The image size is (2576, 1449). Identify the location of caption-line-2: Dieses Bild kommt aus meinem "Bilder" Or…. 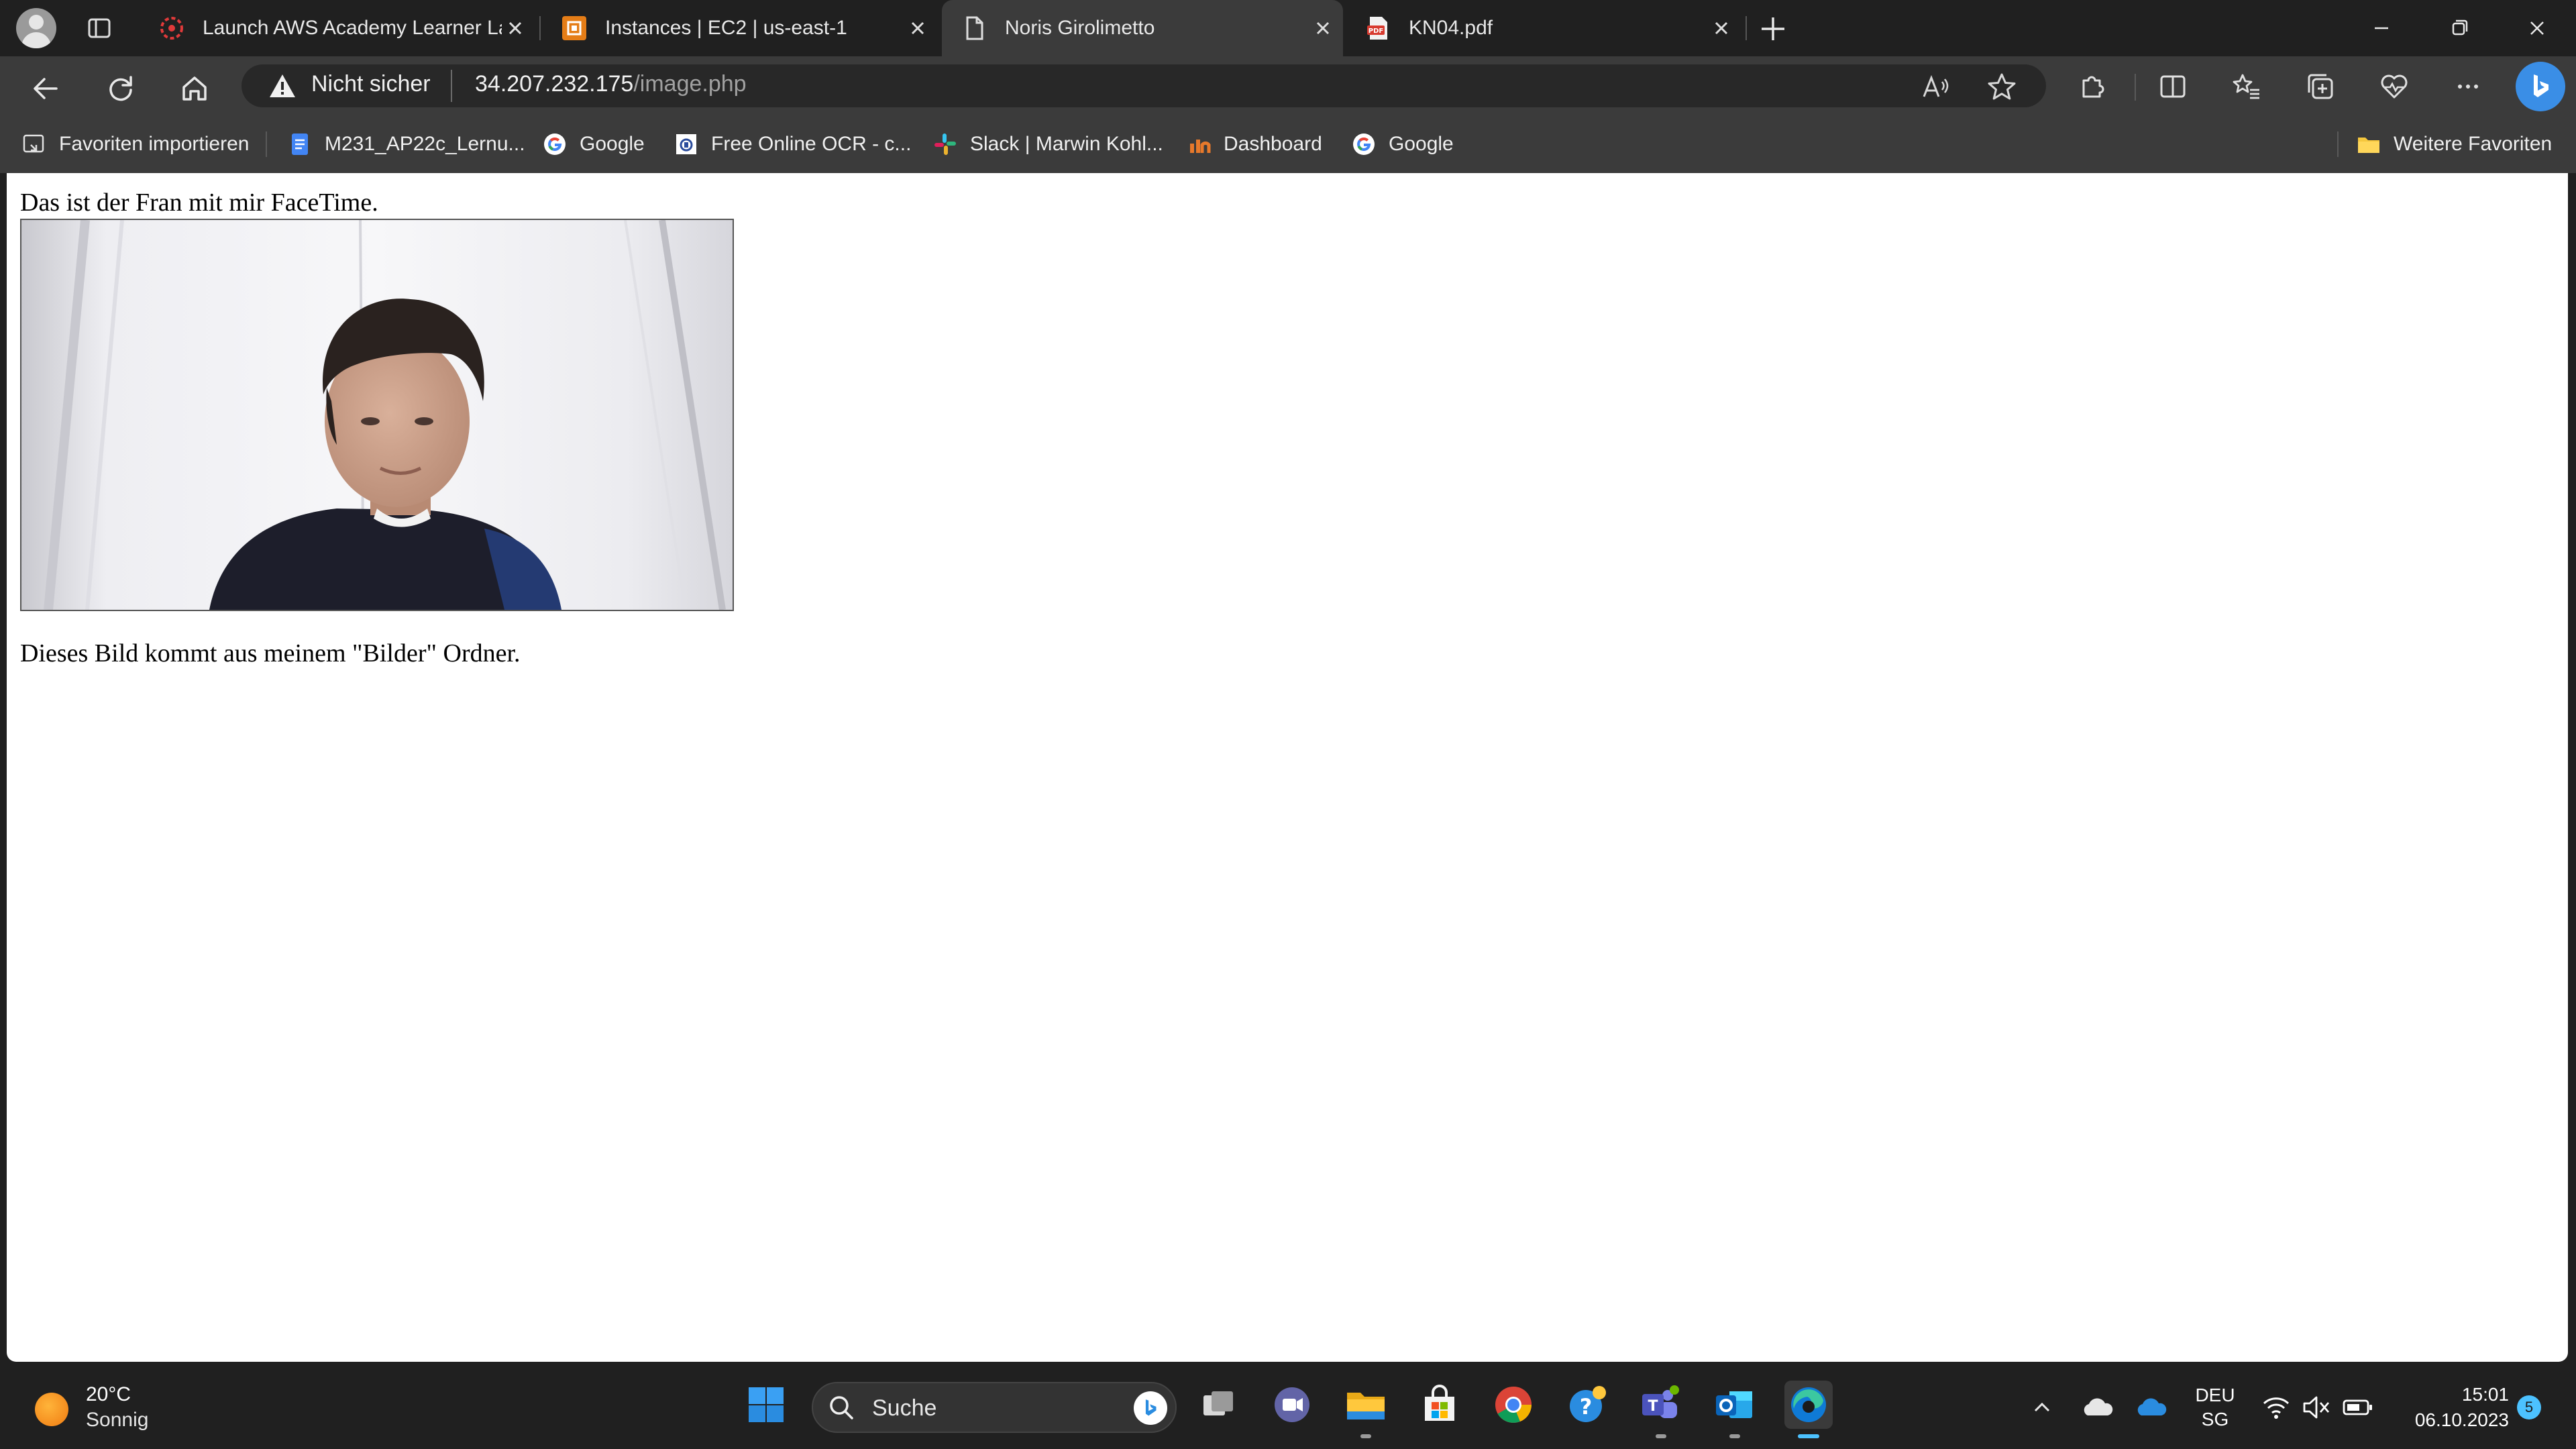
(270, 653).